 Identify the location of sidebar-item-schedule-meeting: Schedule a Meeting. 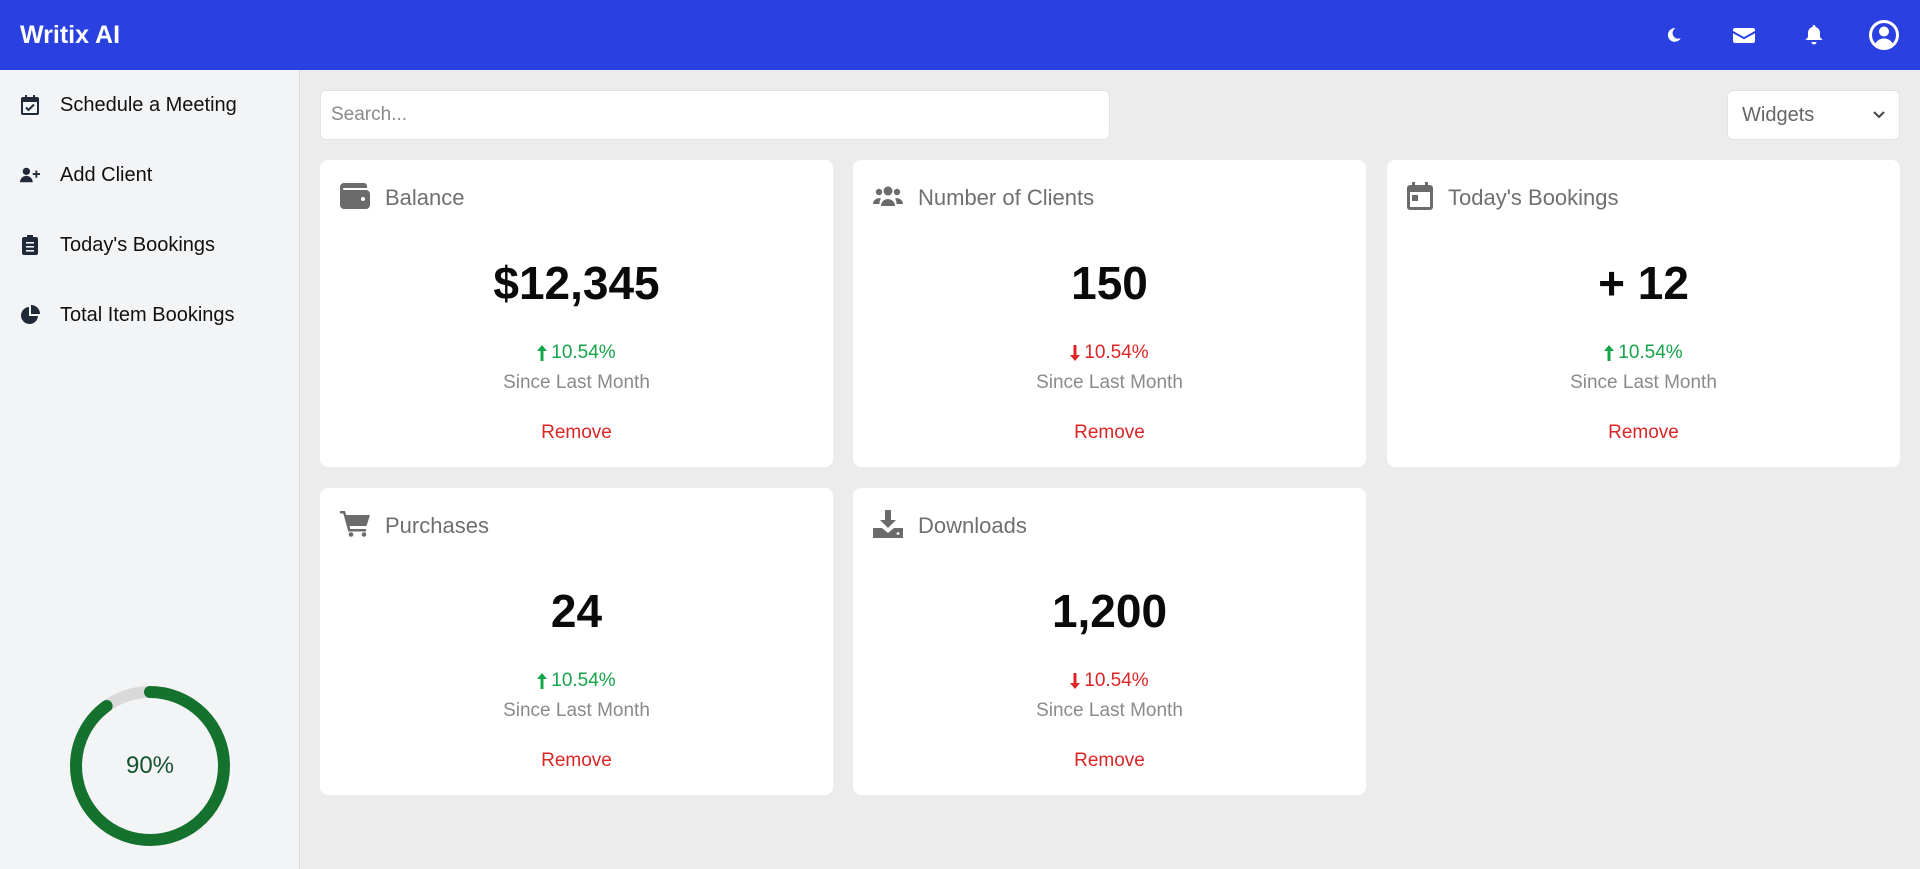
(149, 105).